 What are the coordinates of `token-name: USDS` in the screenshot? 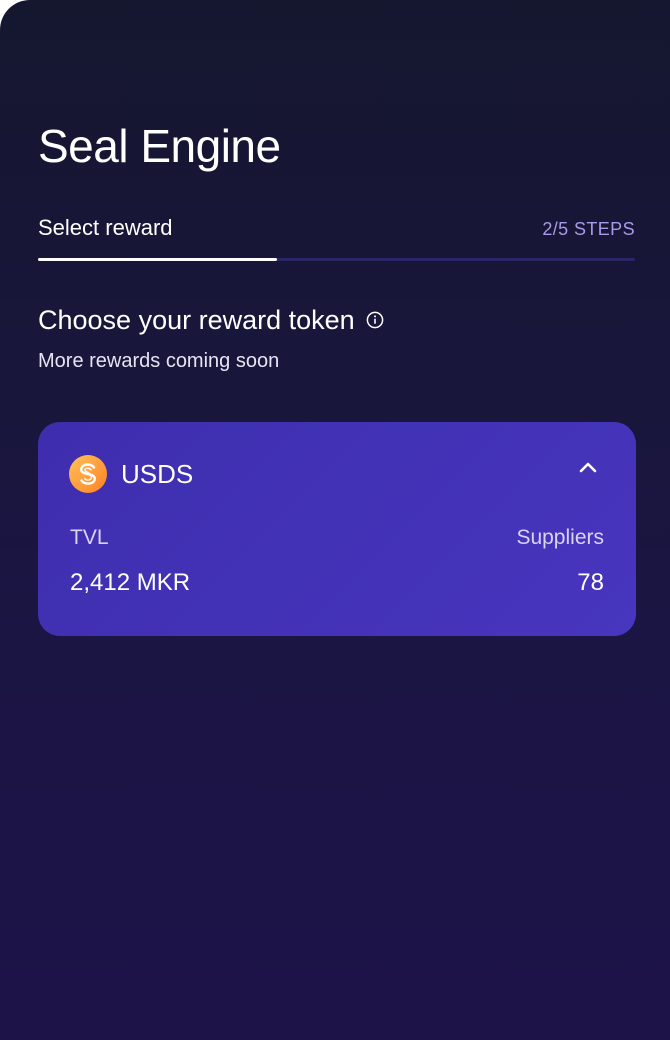 It's located at (157, 474).